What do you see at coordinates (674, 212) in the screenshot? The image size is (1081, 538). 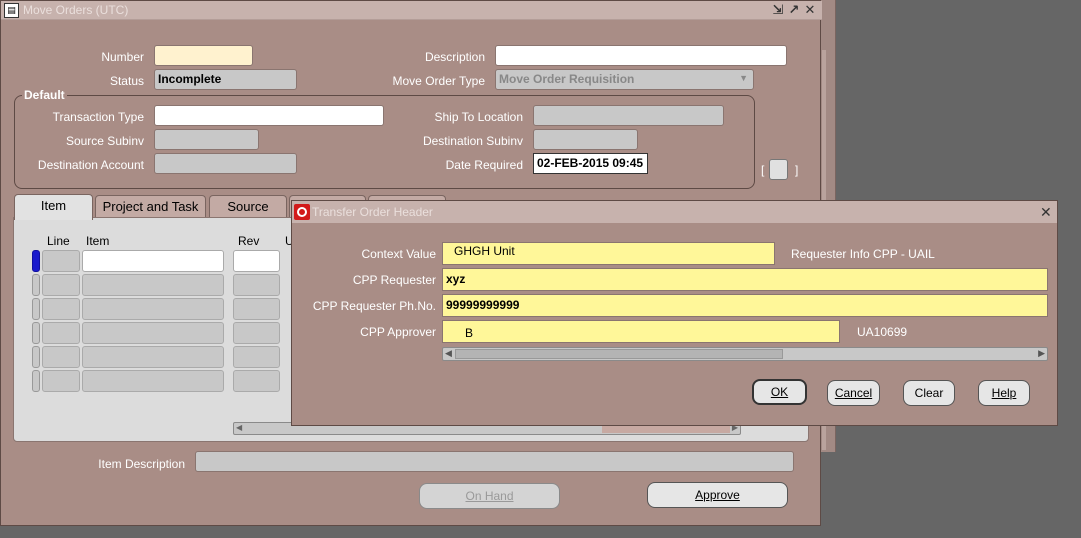 I see `dialog-titlebar: Transfer Order Header ✕` at bounding box center [674, 212].